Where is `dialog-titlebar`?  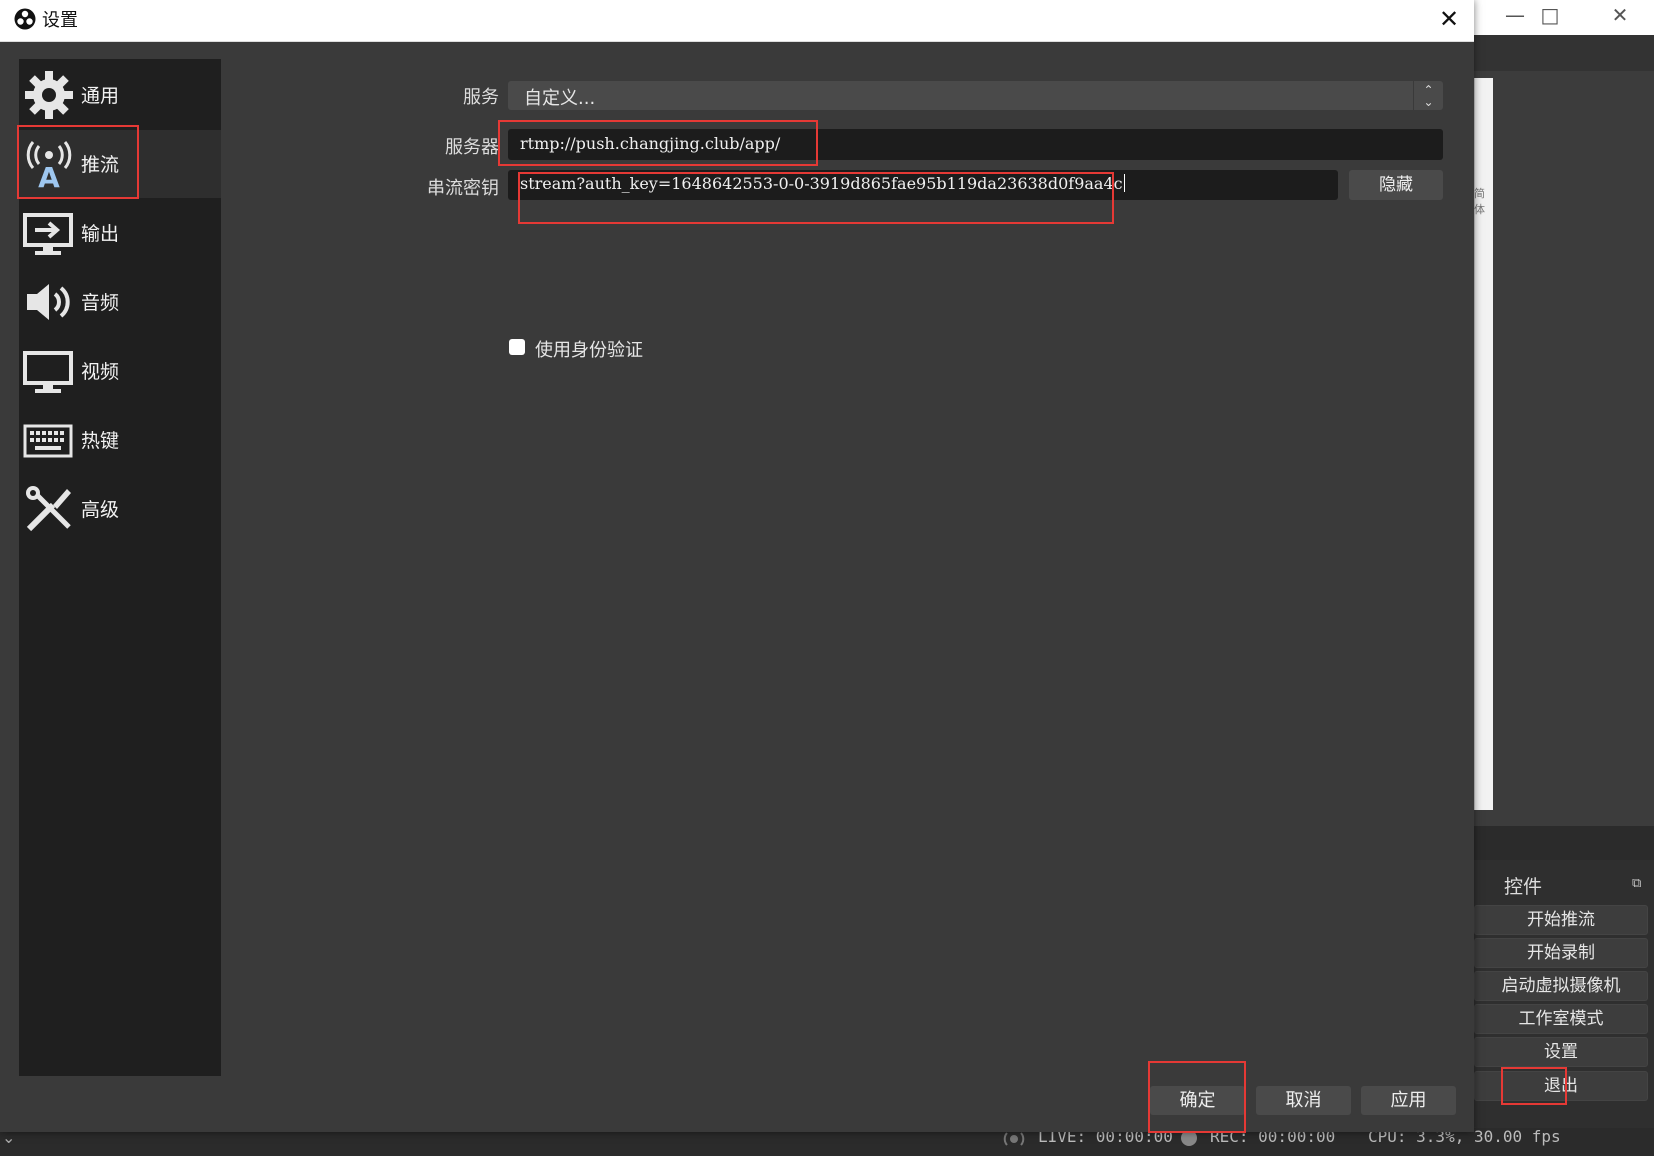 dialog-titlebar is located at coordinates (737, 21).